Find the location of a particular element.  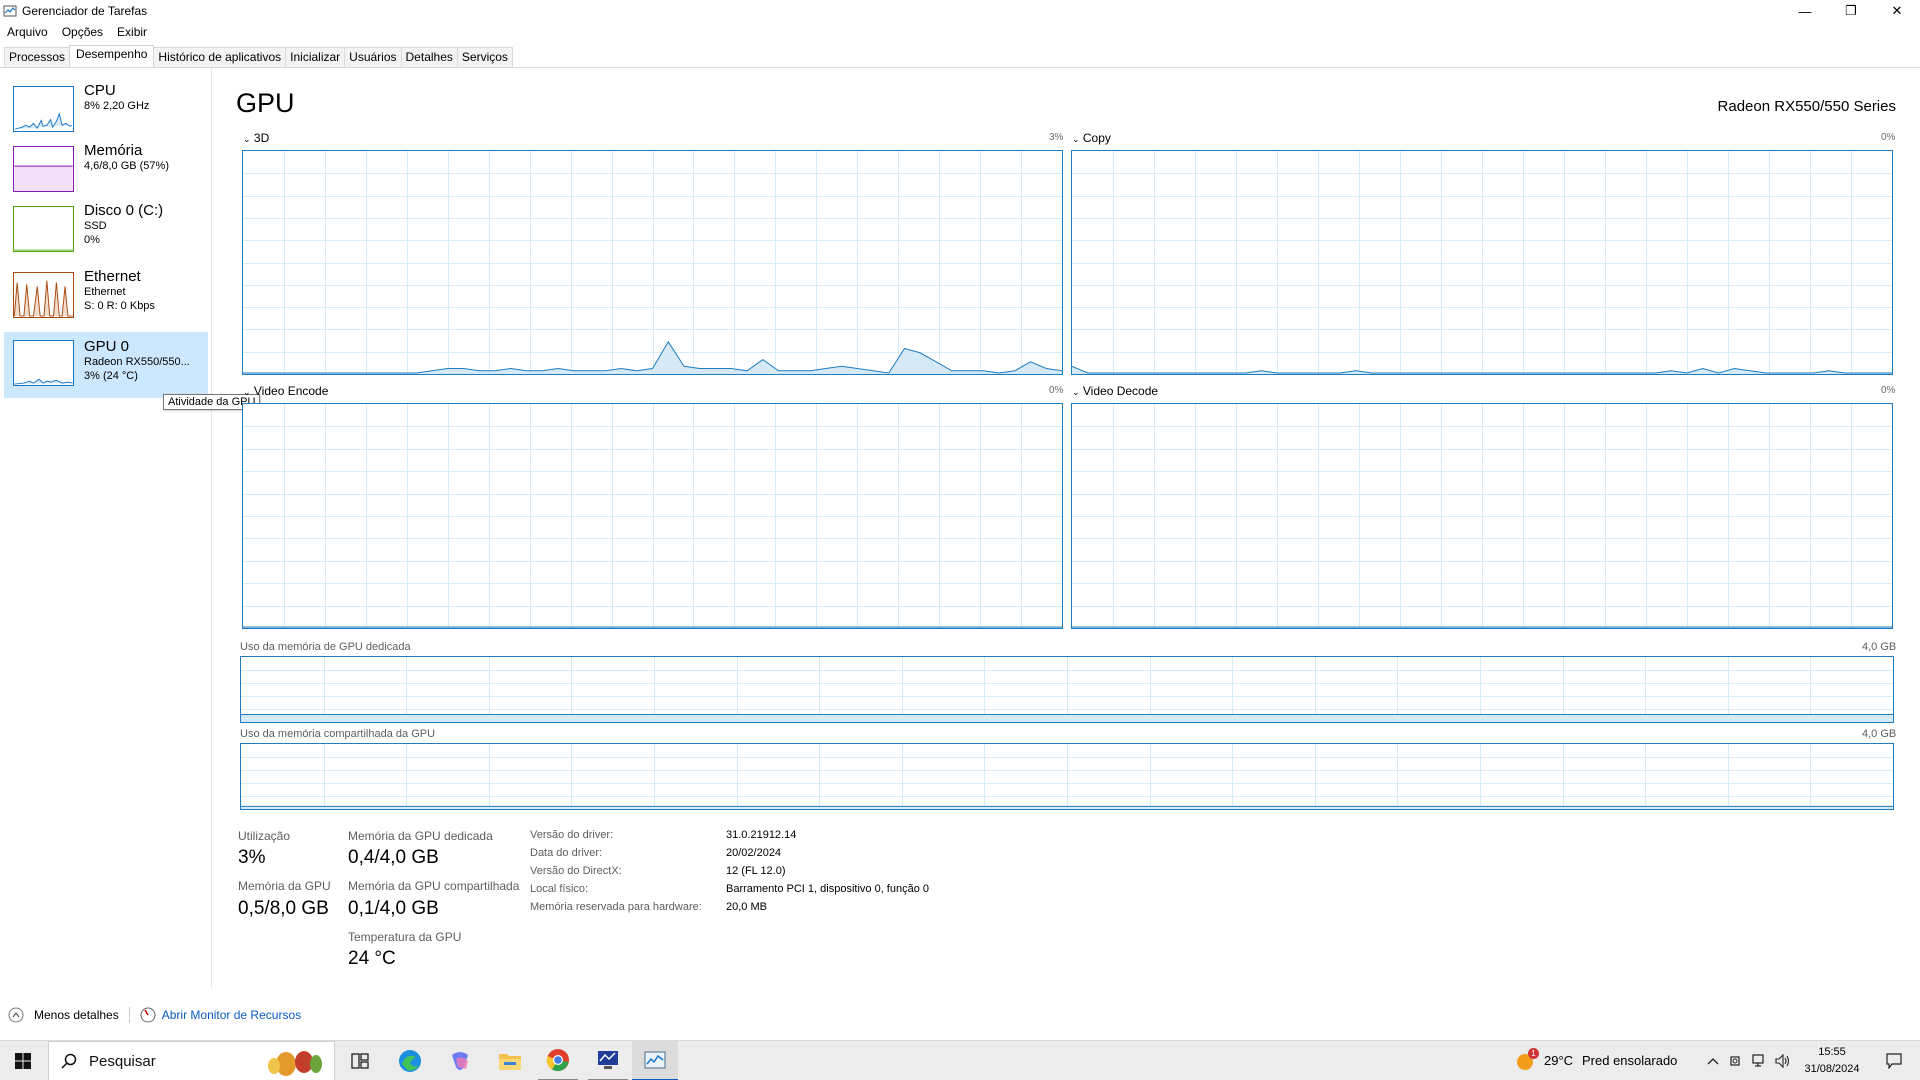

menu-bar: Arquivo Opções Exibir is located at coordinates (77, 33).